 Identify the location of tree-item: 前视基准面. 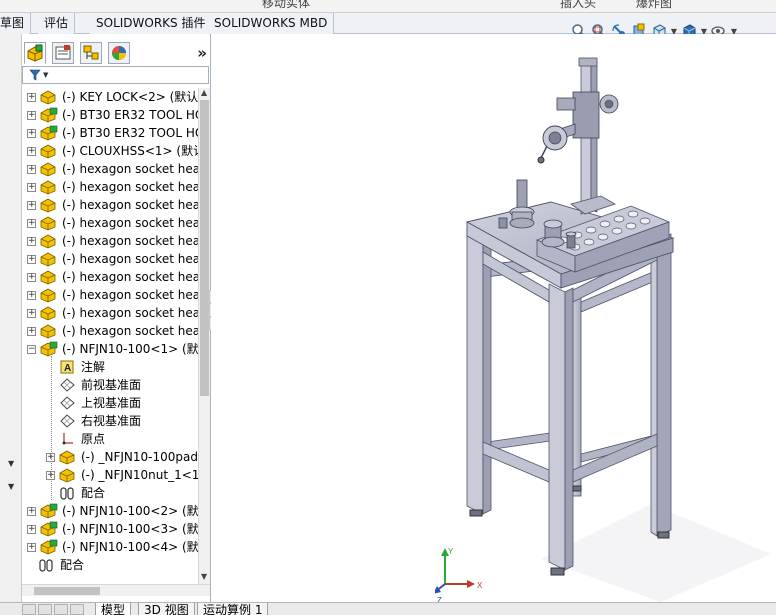
(110, 385).